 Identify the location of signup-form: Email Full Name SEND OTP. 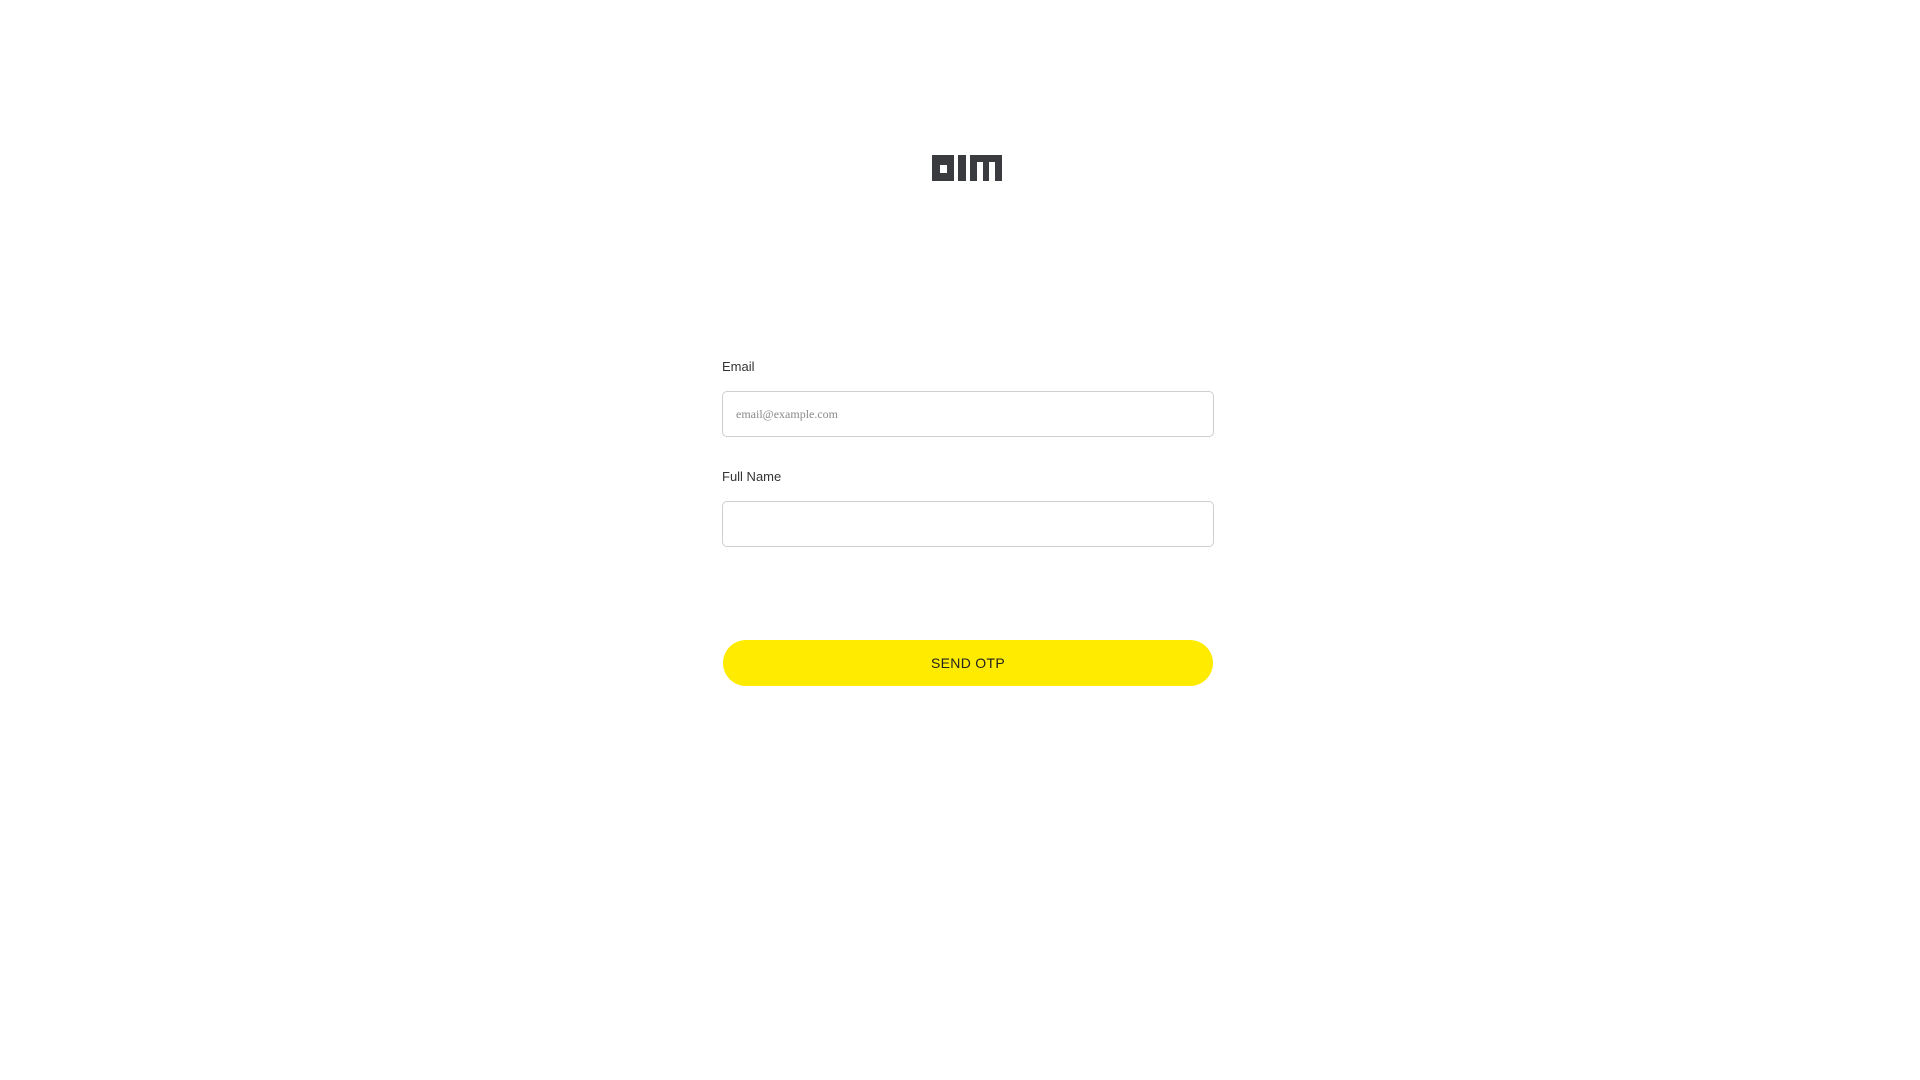
(968, 521).